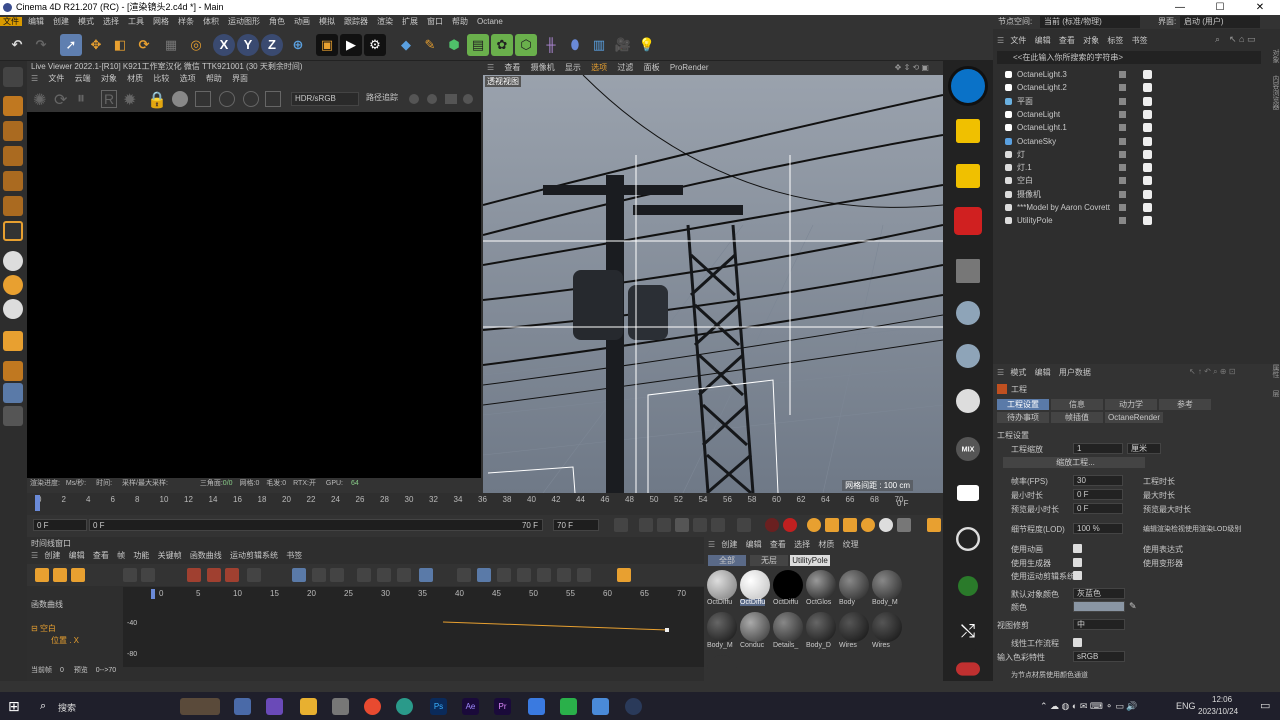 The image size is (1280, 720). What do you see at coordinates (568, 706) in the screenshot?
I see `wechat-icon` at bounding box center [568, 706].